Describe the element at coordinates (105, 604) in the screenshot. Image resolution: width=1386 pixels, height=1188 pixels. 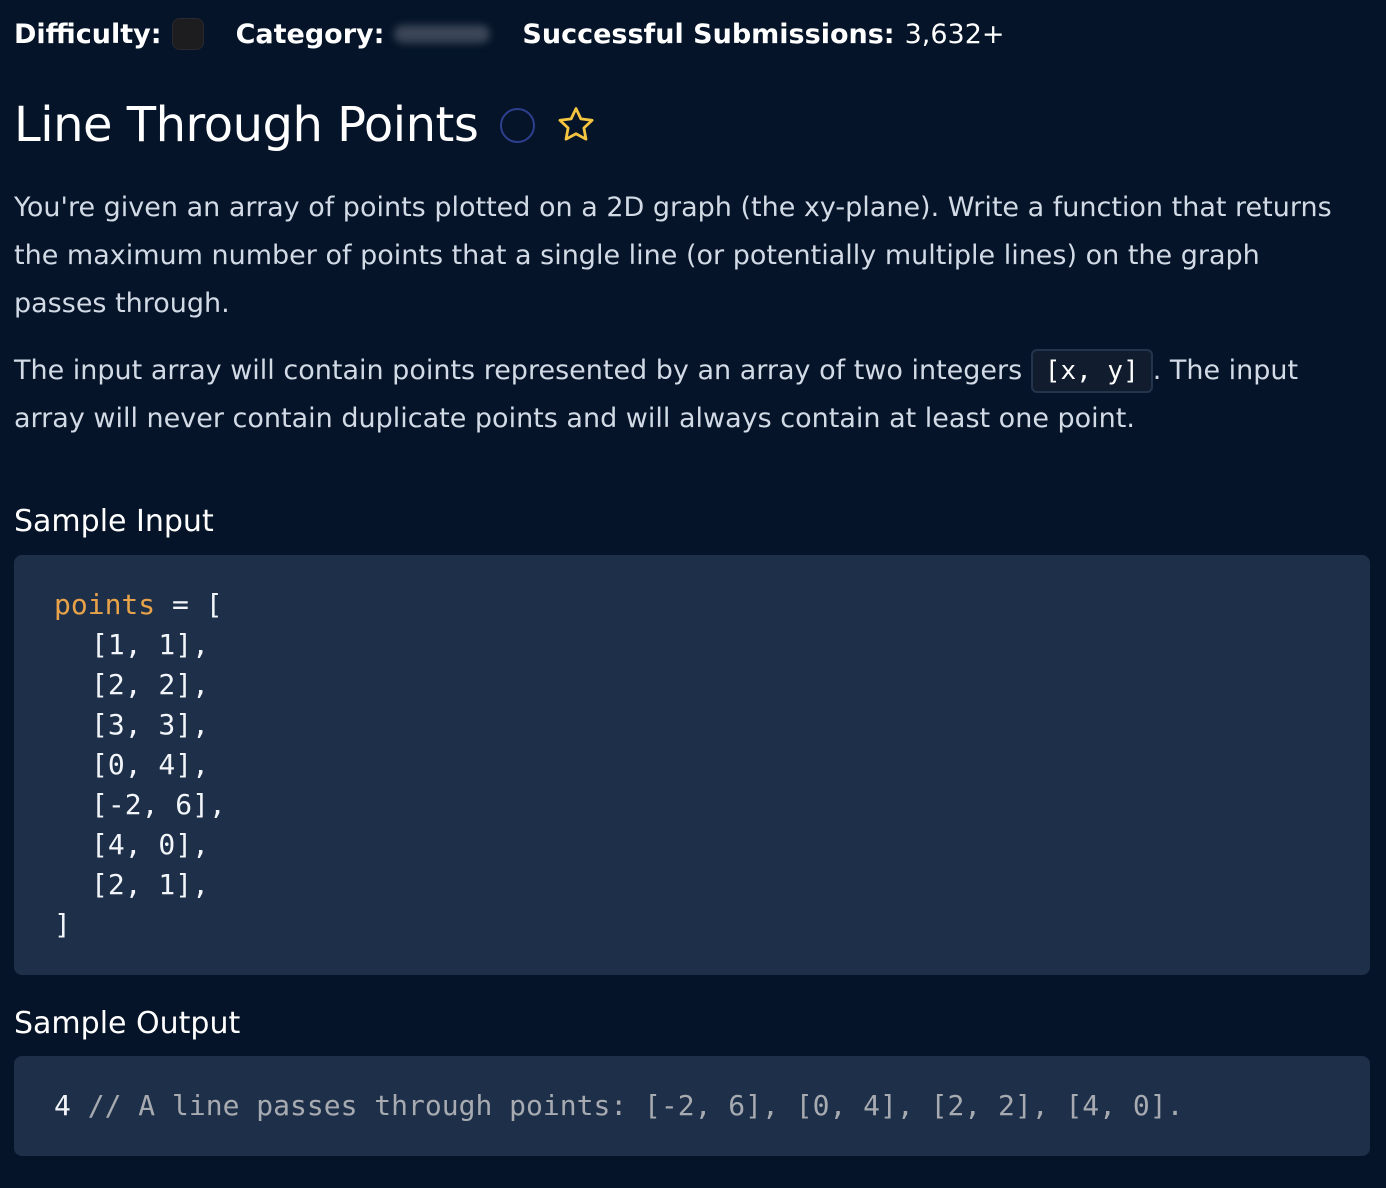
I see `code-variable: points` at that location.